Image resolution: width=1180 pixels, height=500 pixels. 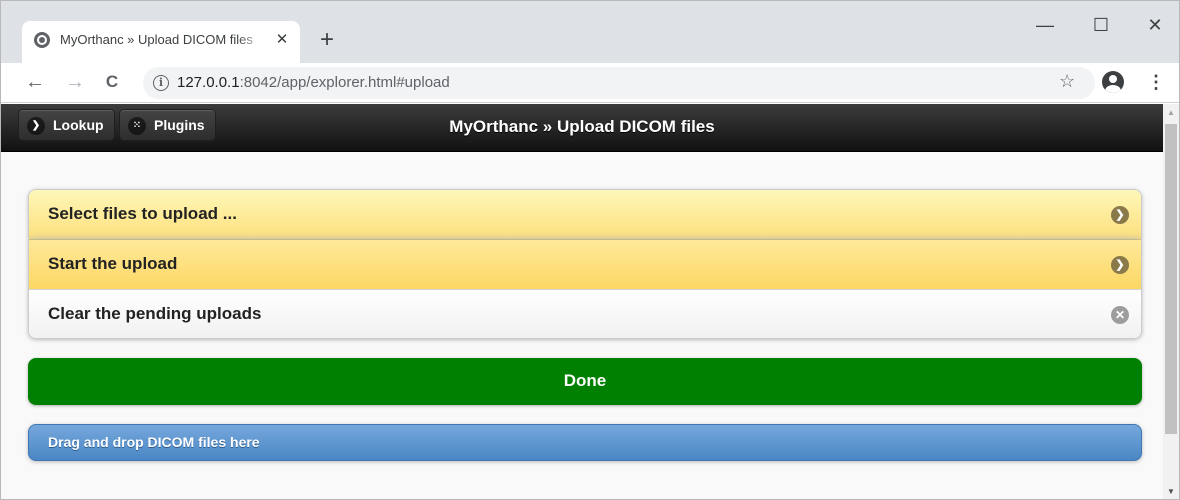 What do you see at coordinates (327, 41) in the screenshot?
I see `new-tab-button: +` at bounding box center [327, 41].